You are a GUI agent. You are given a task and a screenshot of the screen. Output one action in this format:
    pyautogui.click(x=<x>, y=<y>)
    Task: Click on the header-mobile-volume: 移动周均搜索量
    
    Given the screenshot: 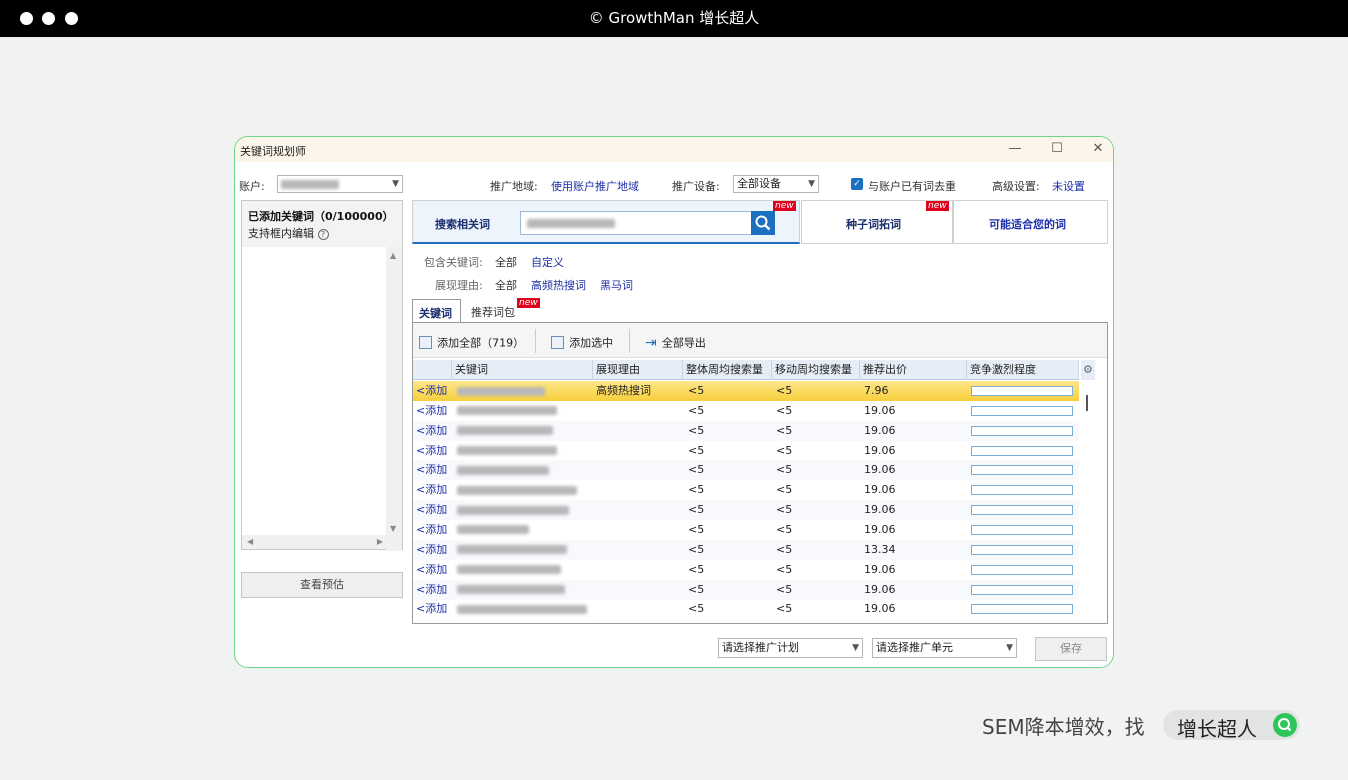 What is the action you would take?
    pyautogui.click(x=816, y=370)
    